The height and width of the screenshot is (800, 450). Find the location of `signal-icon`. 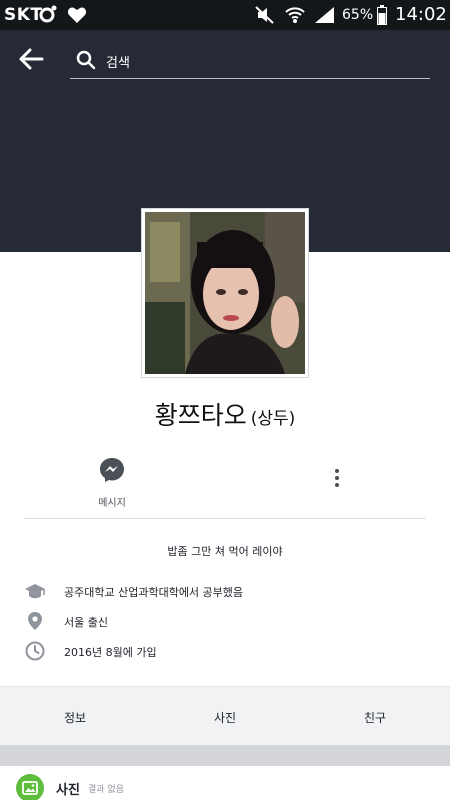

signal-icon is located at coordinates (324, 15).